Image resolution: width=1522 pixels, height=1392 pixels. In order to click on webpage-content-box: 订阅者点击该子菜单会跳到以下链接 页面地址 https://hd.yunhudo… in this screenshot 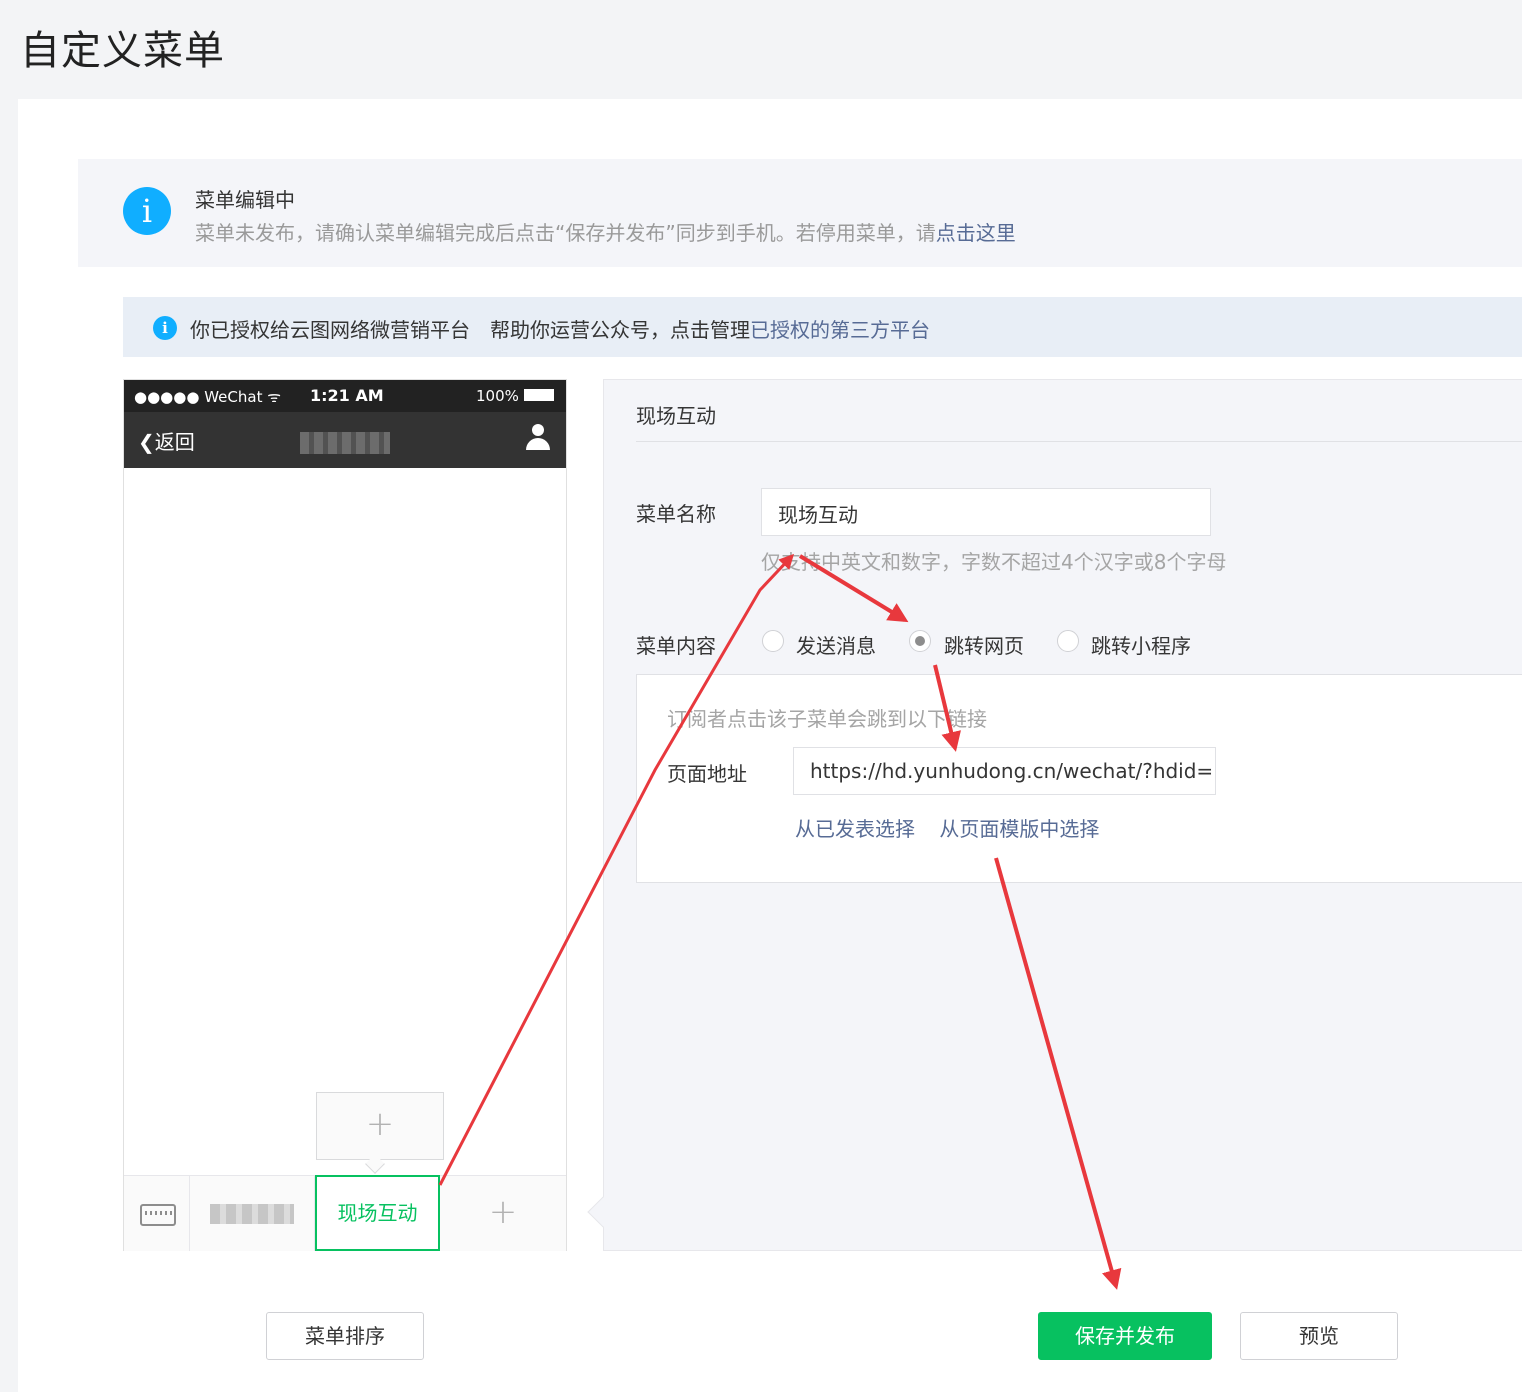, I will do `click(1079, 778)`.